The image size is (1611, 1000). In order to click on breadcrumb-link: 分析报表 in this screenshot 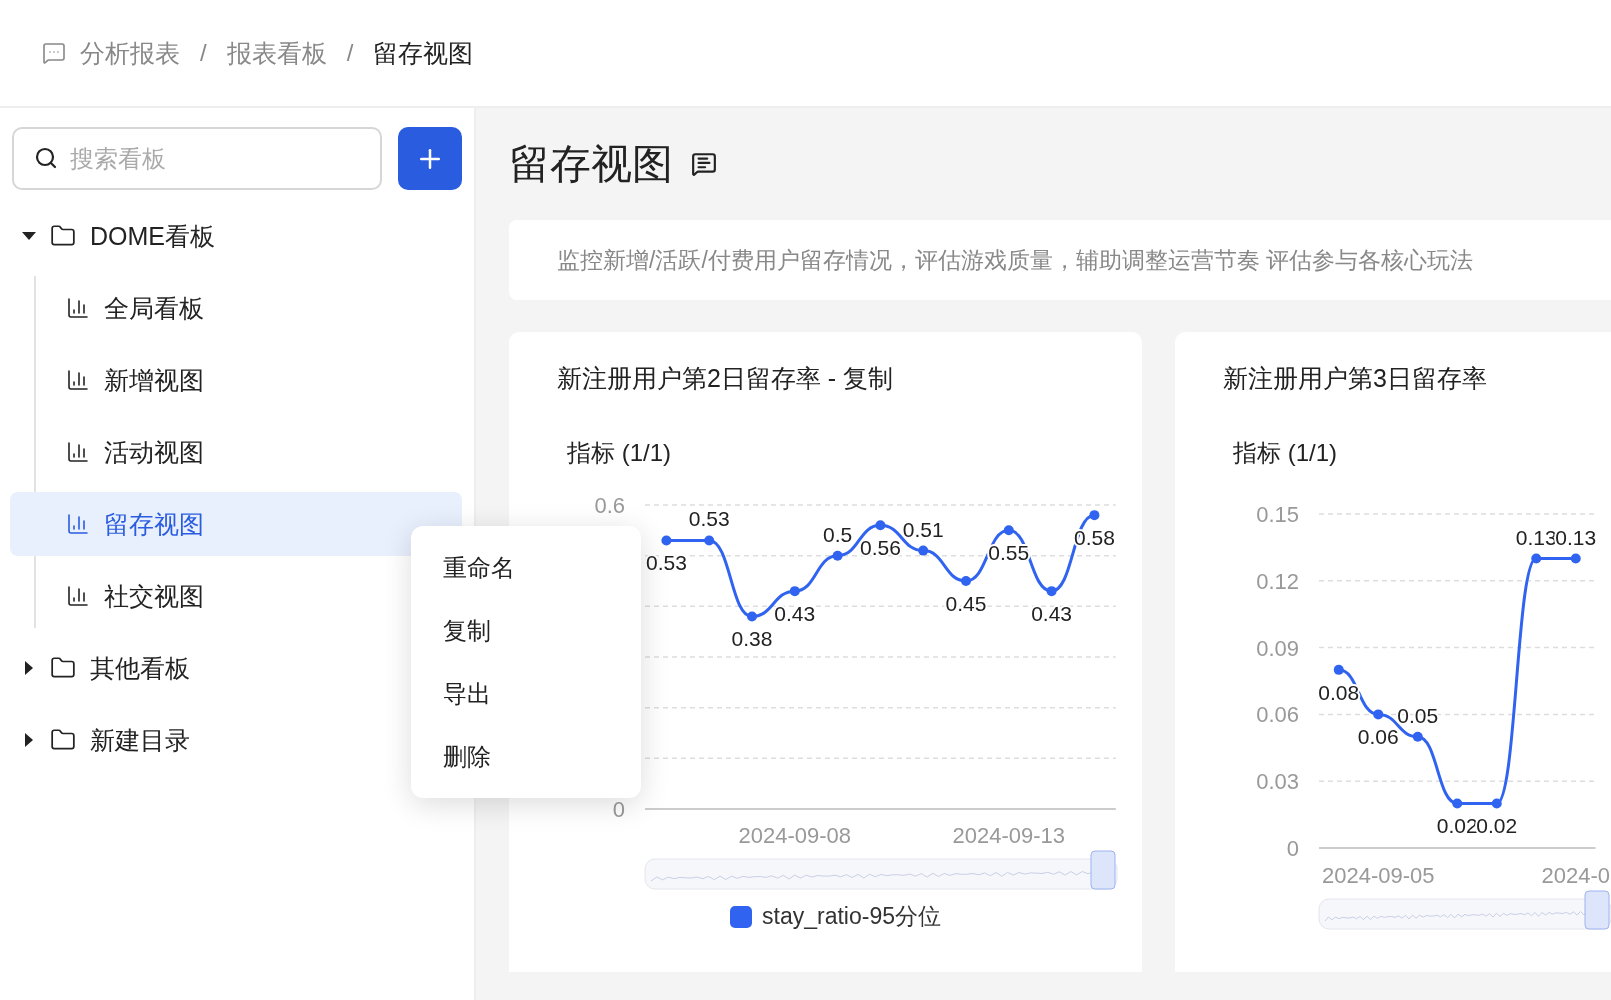, I will do `click(130, 53)`.